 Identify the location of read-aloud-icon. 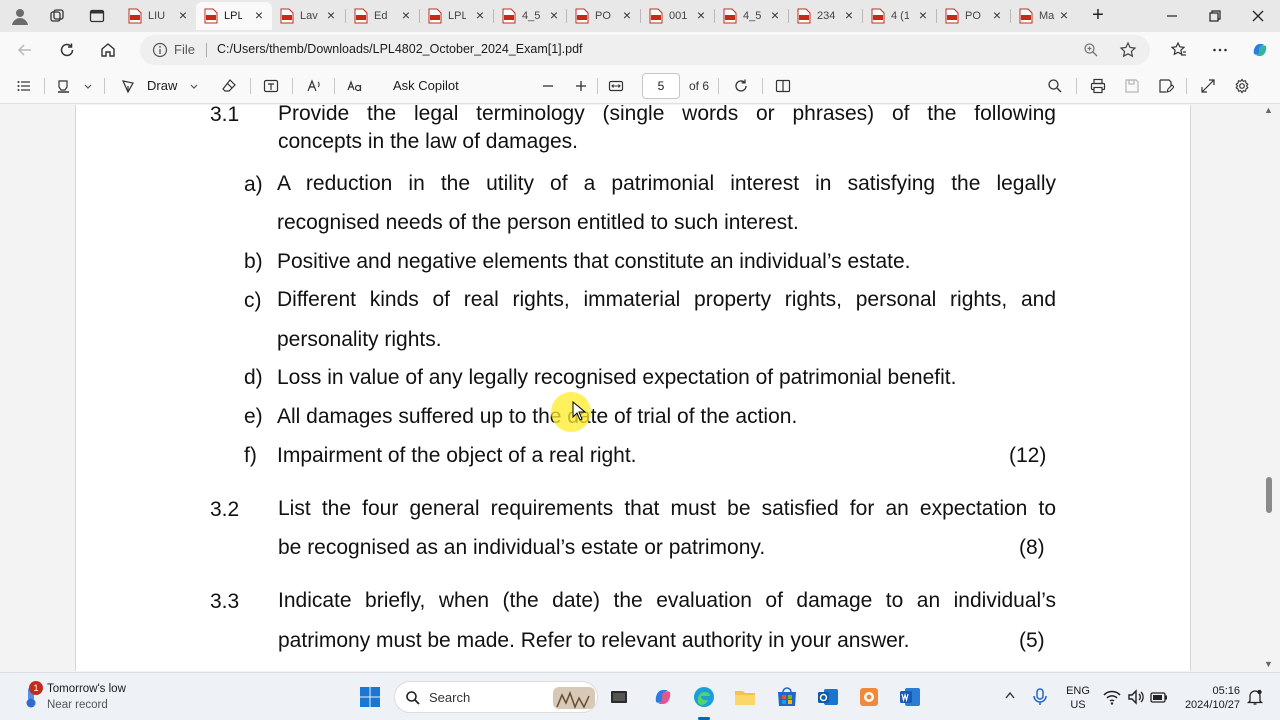
(314, 86).